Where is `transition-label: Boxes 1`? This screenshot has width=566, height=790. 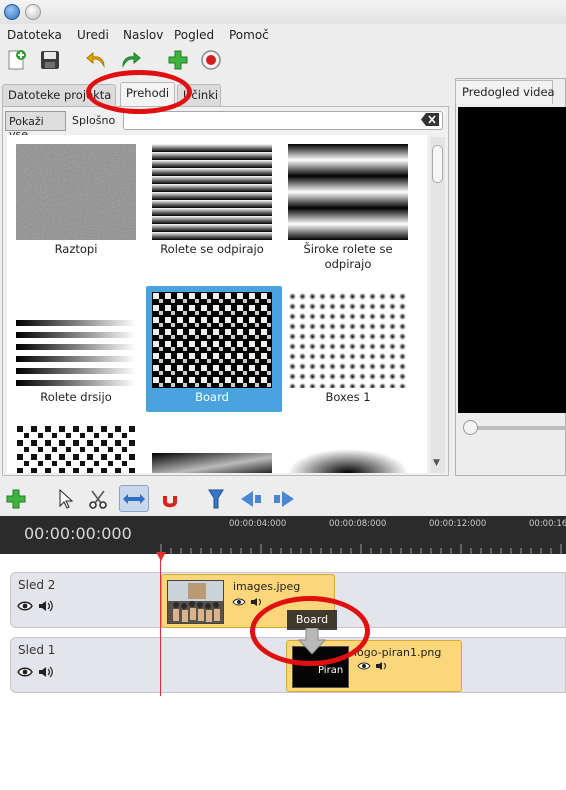 transition-label: Boxes 1 is located at coordinates (348, 397).